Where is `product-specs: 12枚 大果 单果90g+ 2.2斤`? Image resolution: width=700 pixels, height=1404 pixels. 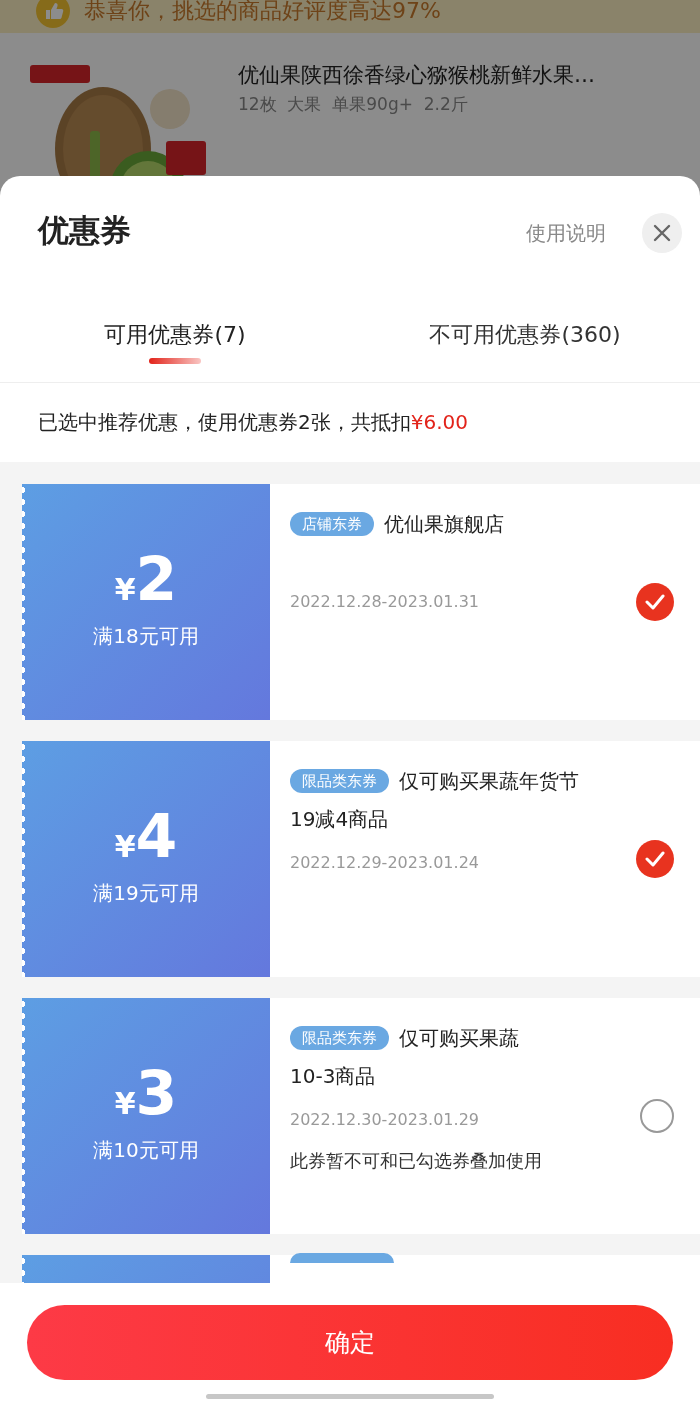 product-specs: 12枚 大果 单果90g+ 2.2斤 is located at coordinates (353, 104).